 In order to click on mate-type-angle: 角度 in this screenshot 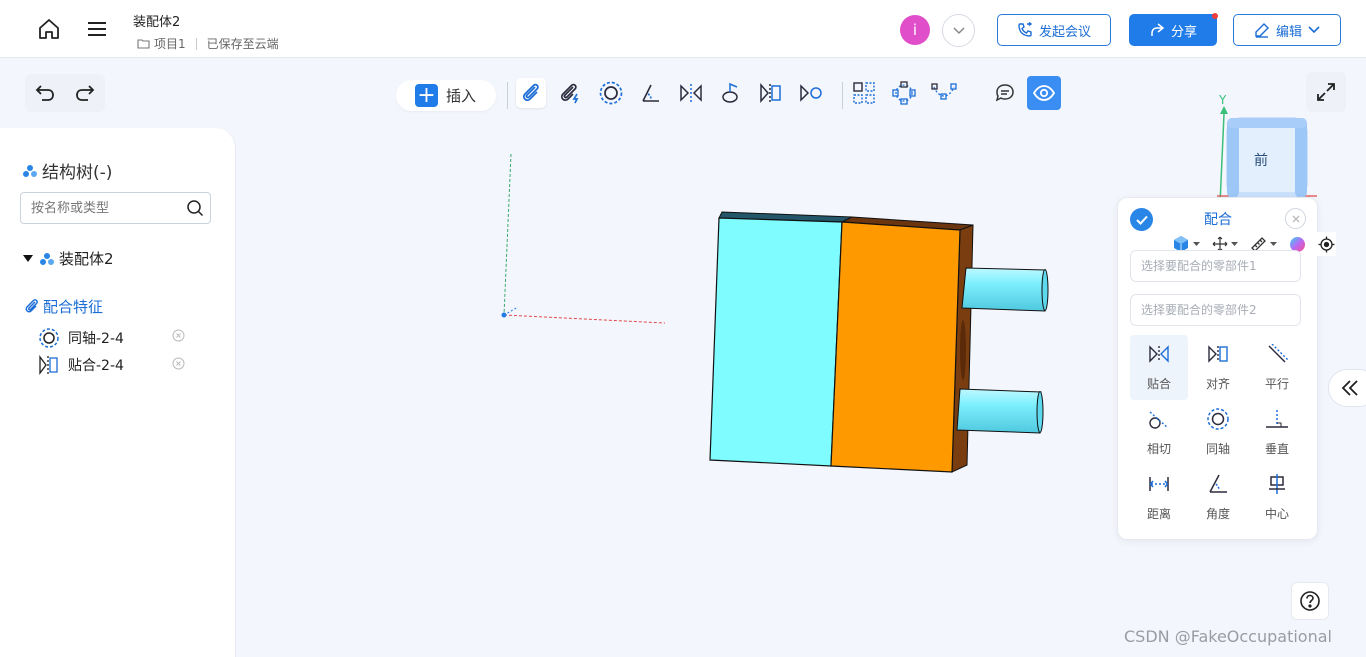, I will do `click(1218, 497)`.